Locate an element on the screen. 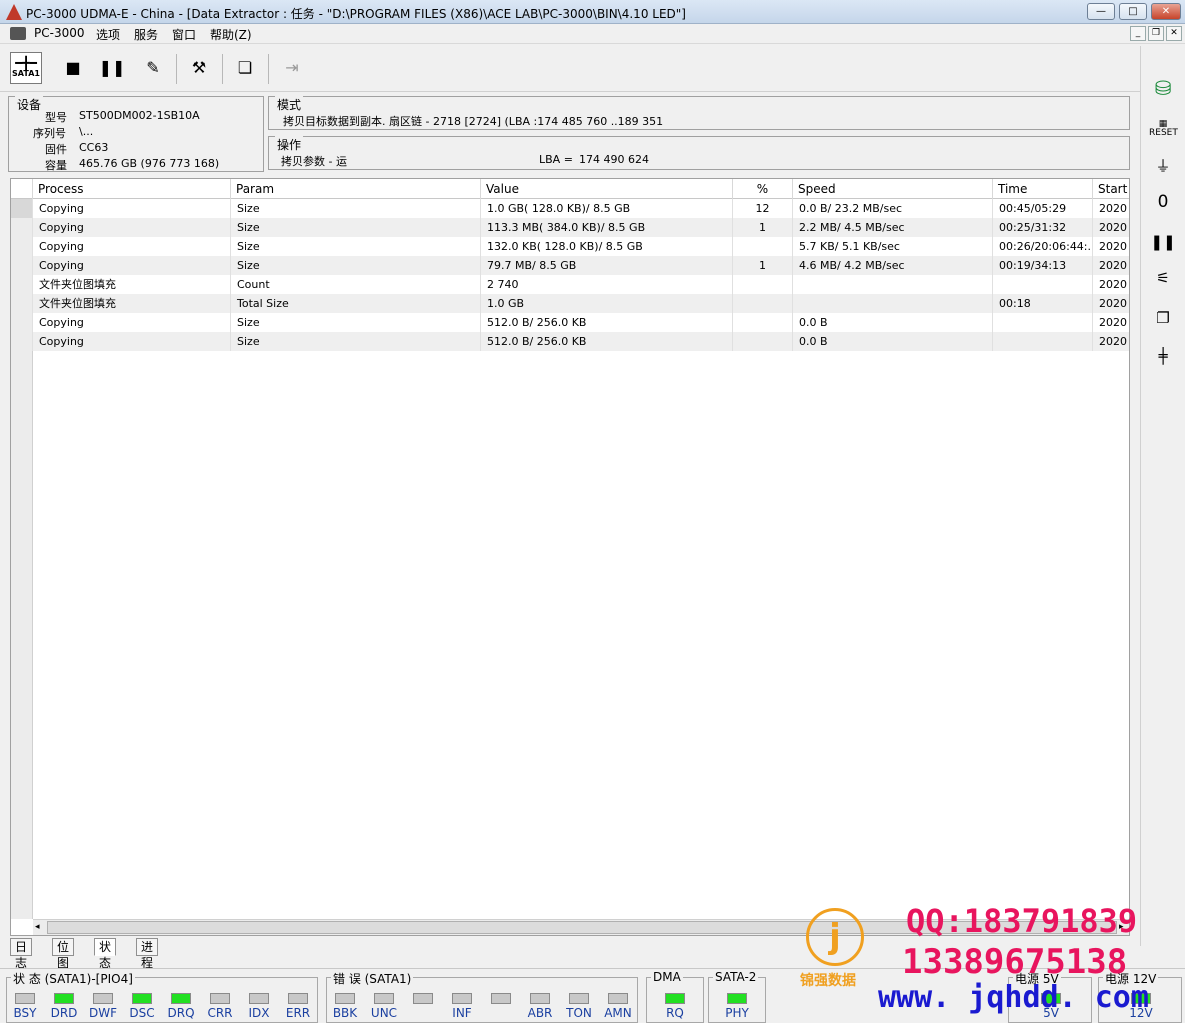  cell-speed: 4.6 MB/ 4.2 MB/sec is located at coordinates (893, 265).